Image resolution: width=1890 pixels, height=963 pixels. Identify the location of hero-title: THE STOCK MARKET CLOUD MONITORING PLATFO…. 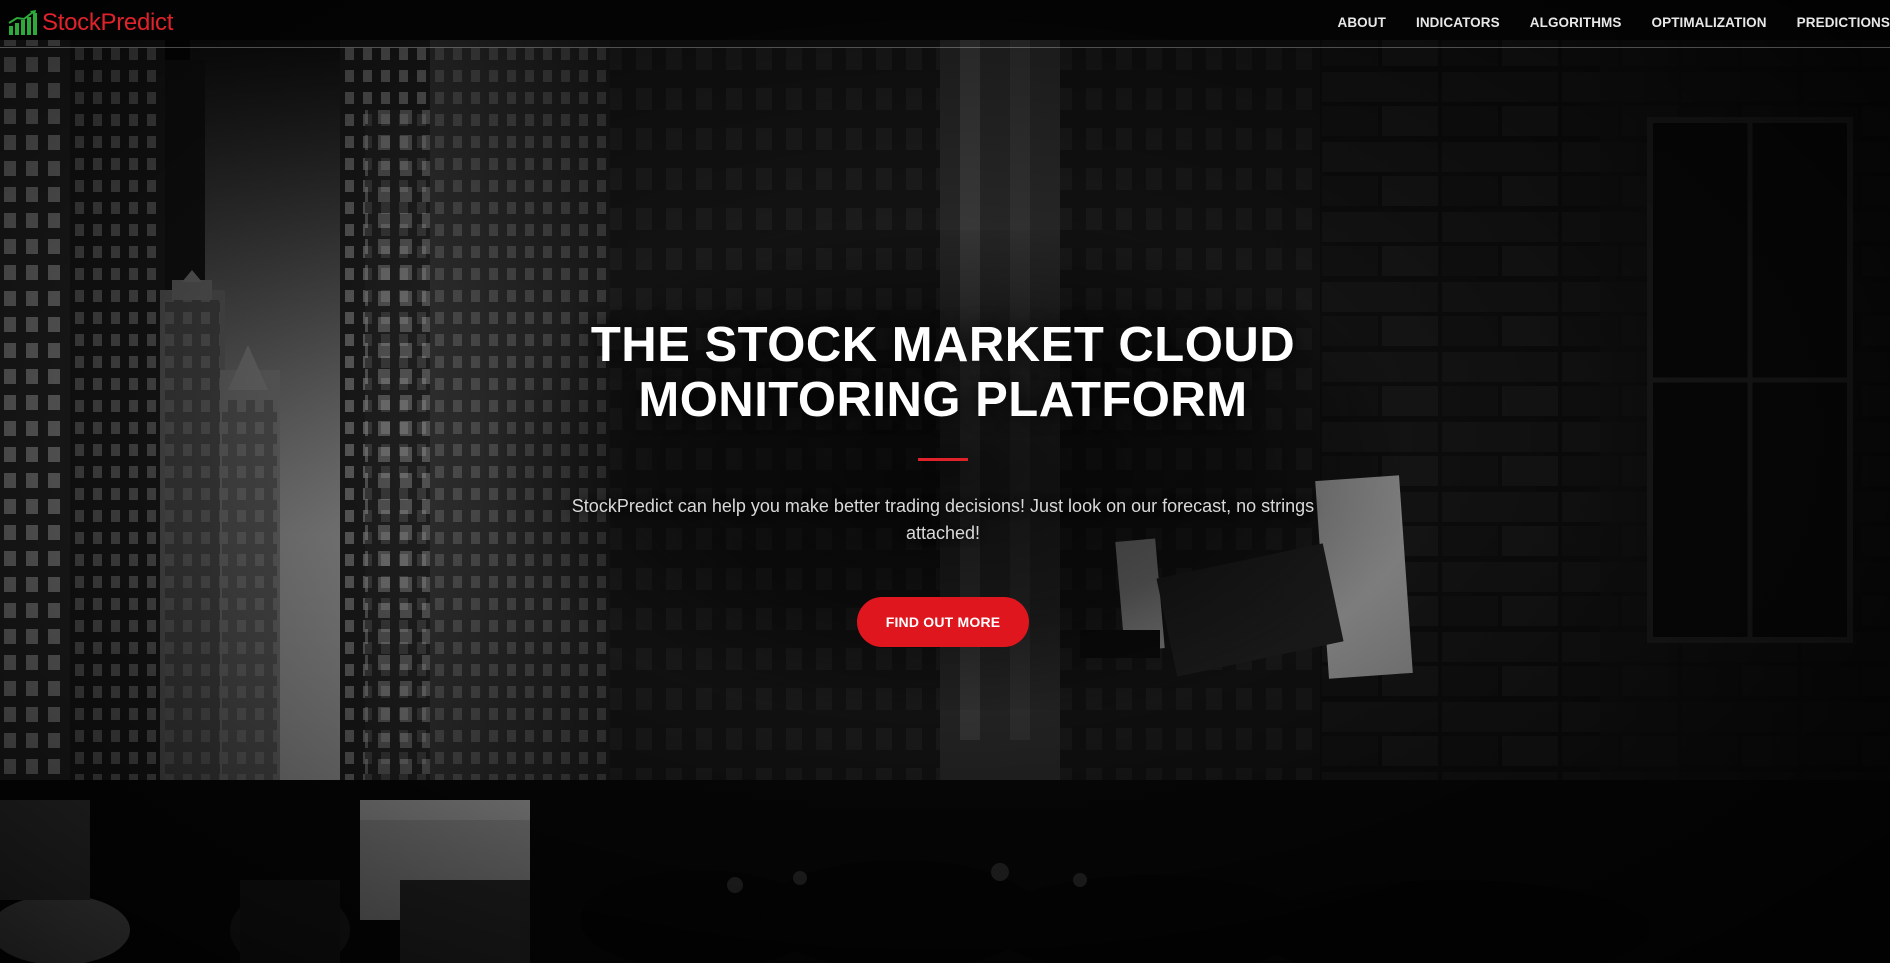
(943, 373).